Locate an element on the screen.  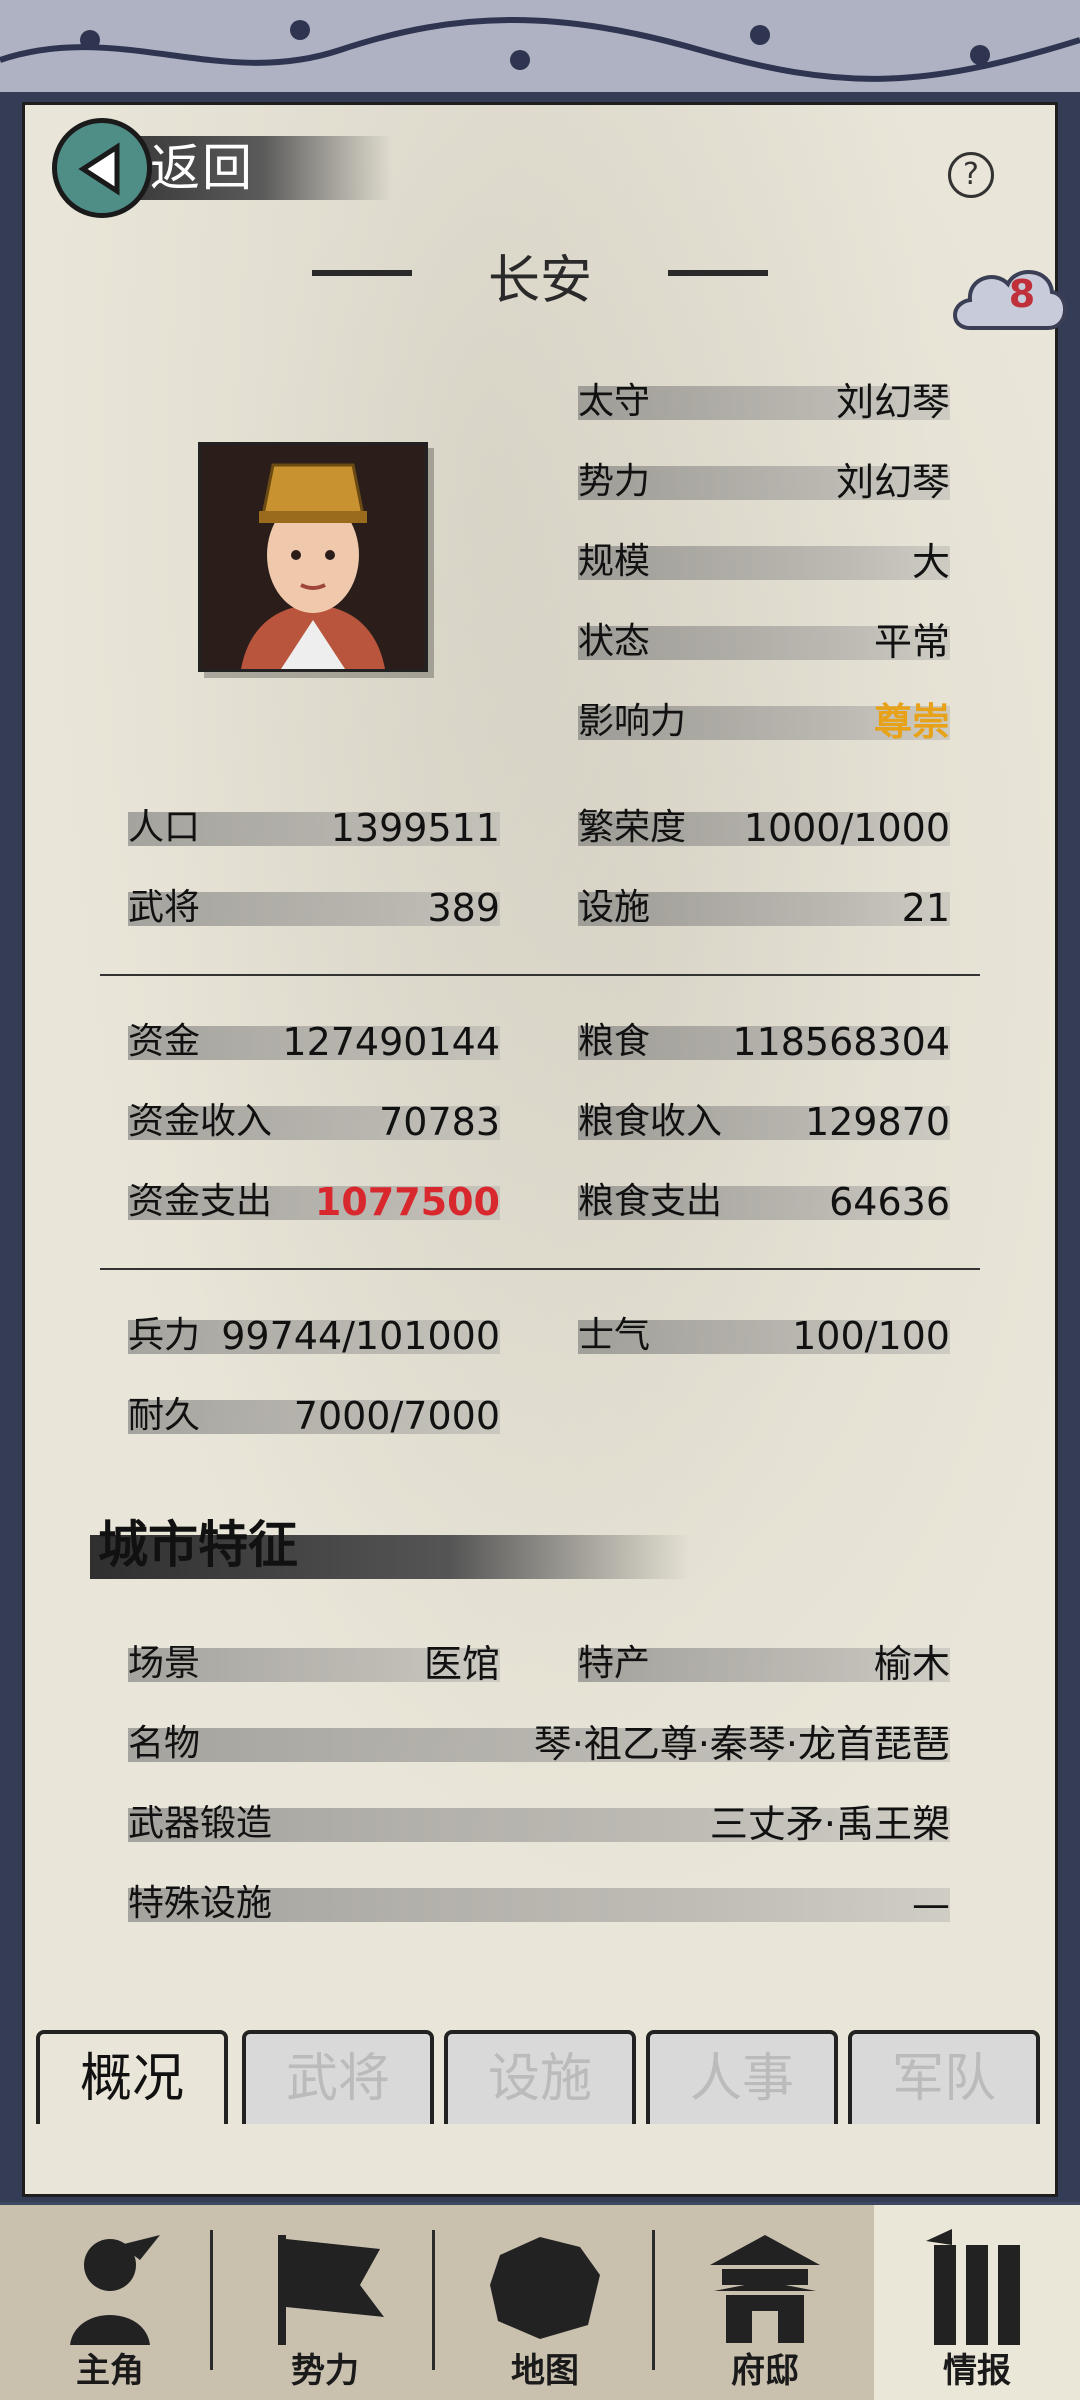
notice-count: 8 is located at coordinates (1022, 294).